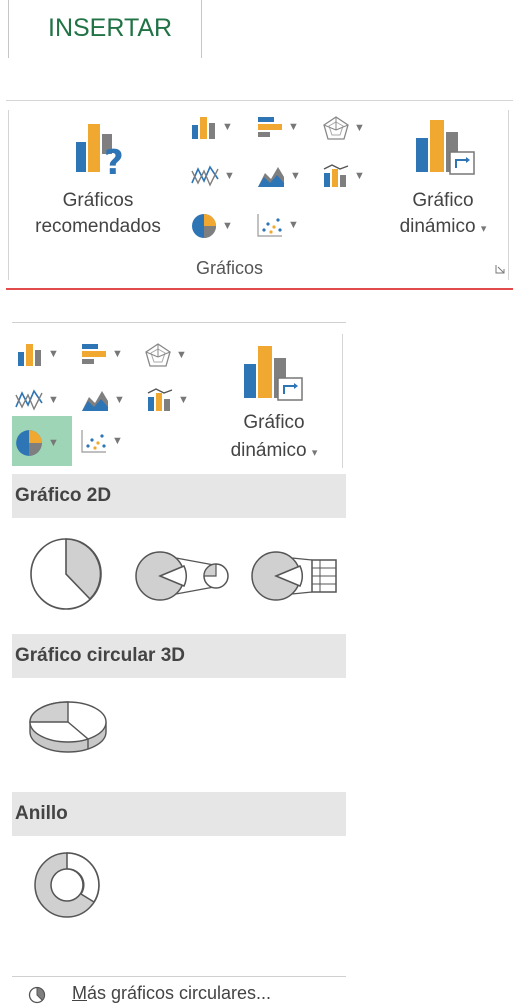  Describe the element at coordinates (98, 226) in the screenshot. I see `recommended-charts-label-2: recomendados` at that location.